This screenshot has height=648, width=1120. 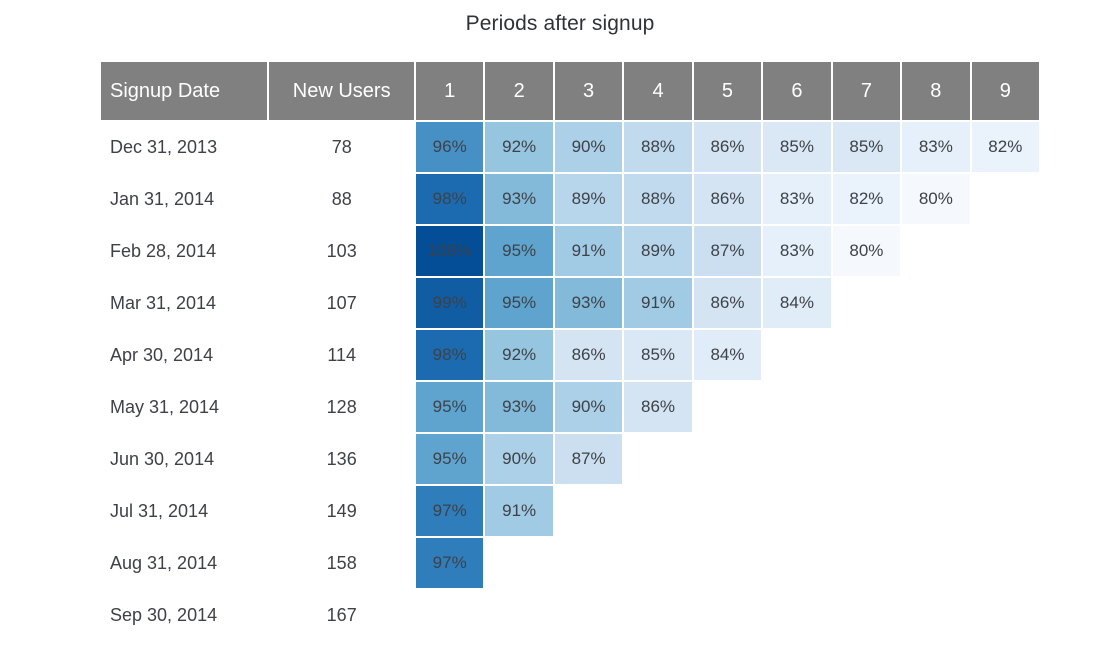 I want to click on column-header-period-8: 8, so click(x=936, y=91).